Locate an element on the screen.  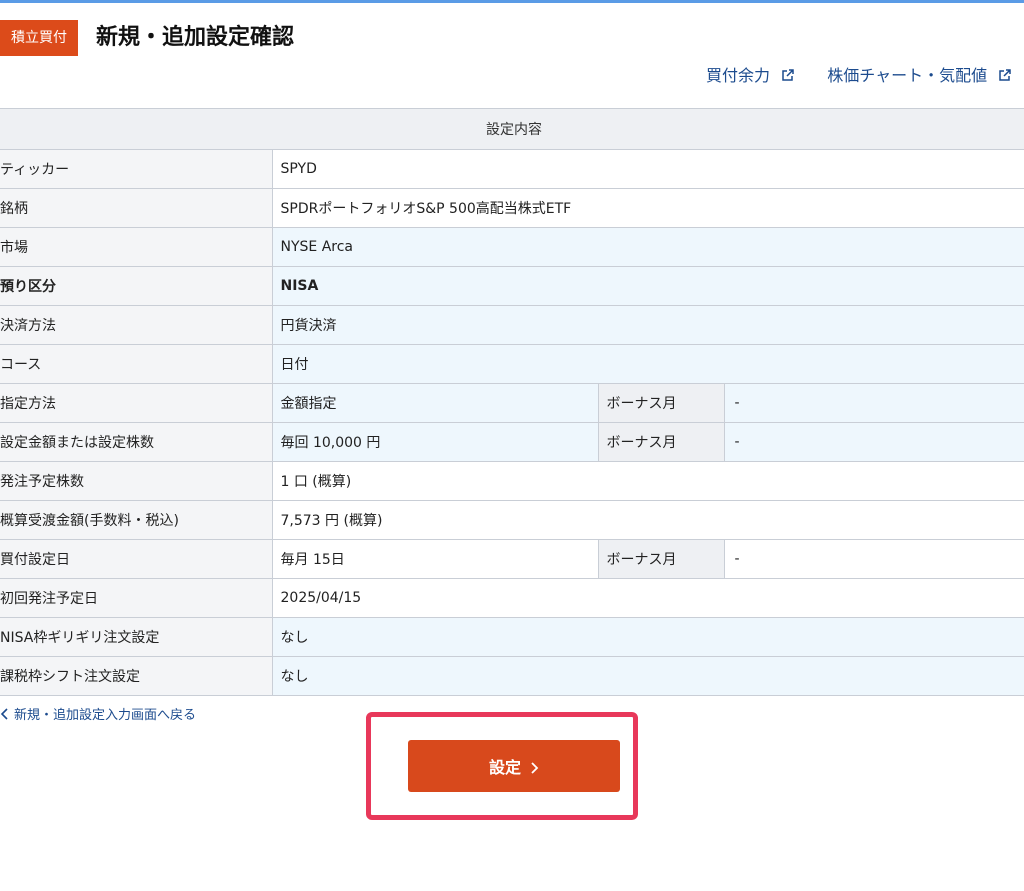
row-label: 決済方法 is located at coordinates (136, 325).